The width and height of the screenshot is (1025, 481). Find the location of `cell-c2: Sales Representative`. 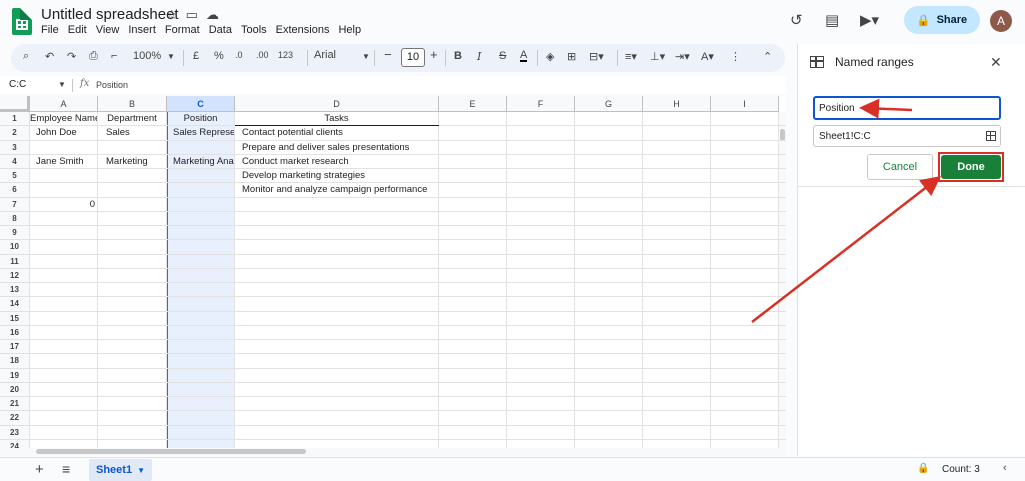

cell-c2: Sales Representative is located at coordinates (200, 133).